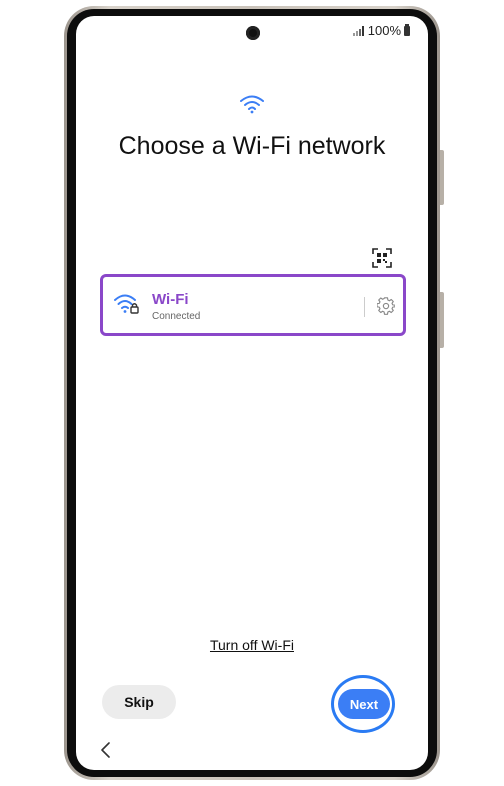 The width and height of the screenshot is (504, 786). Describe the element at coordinates (382, 258) in the screenshot. I see `qr-code-scan-icon` at that location.